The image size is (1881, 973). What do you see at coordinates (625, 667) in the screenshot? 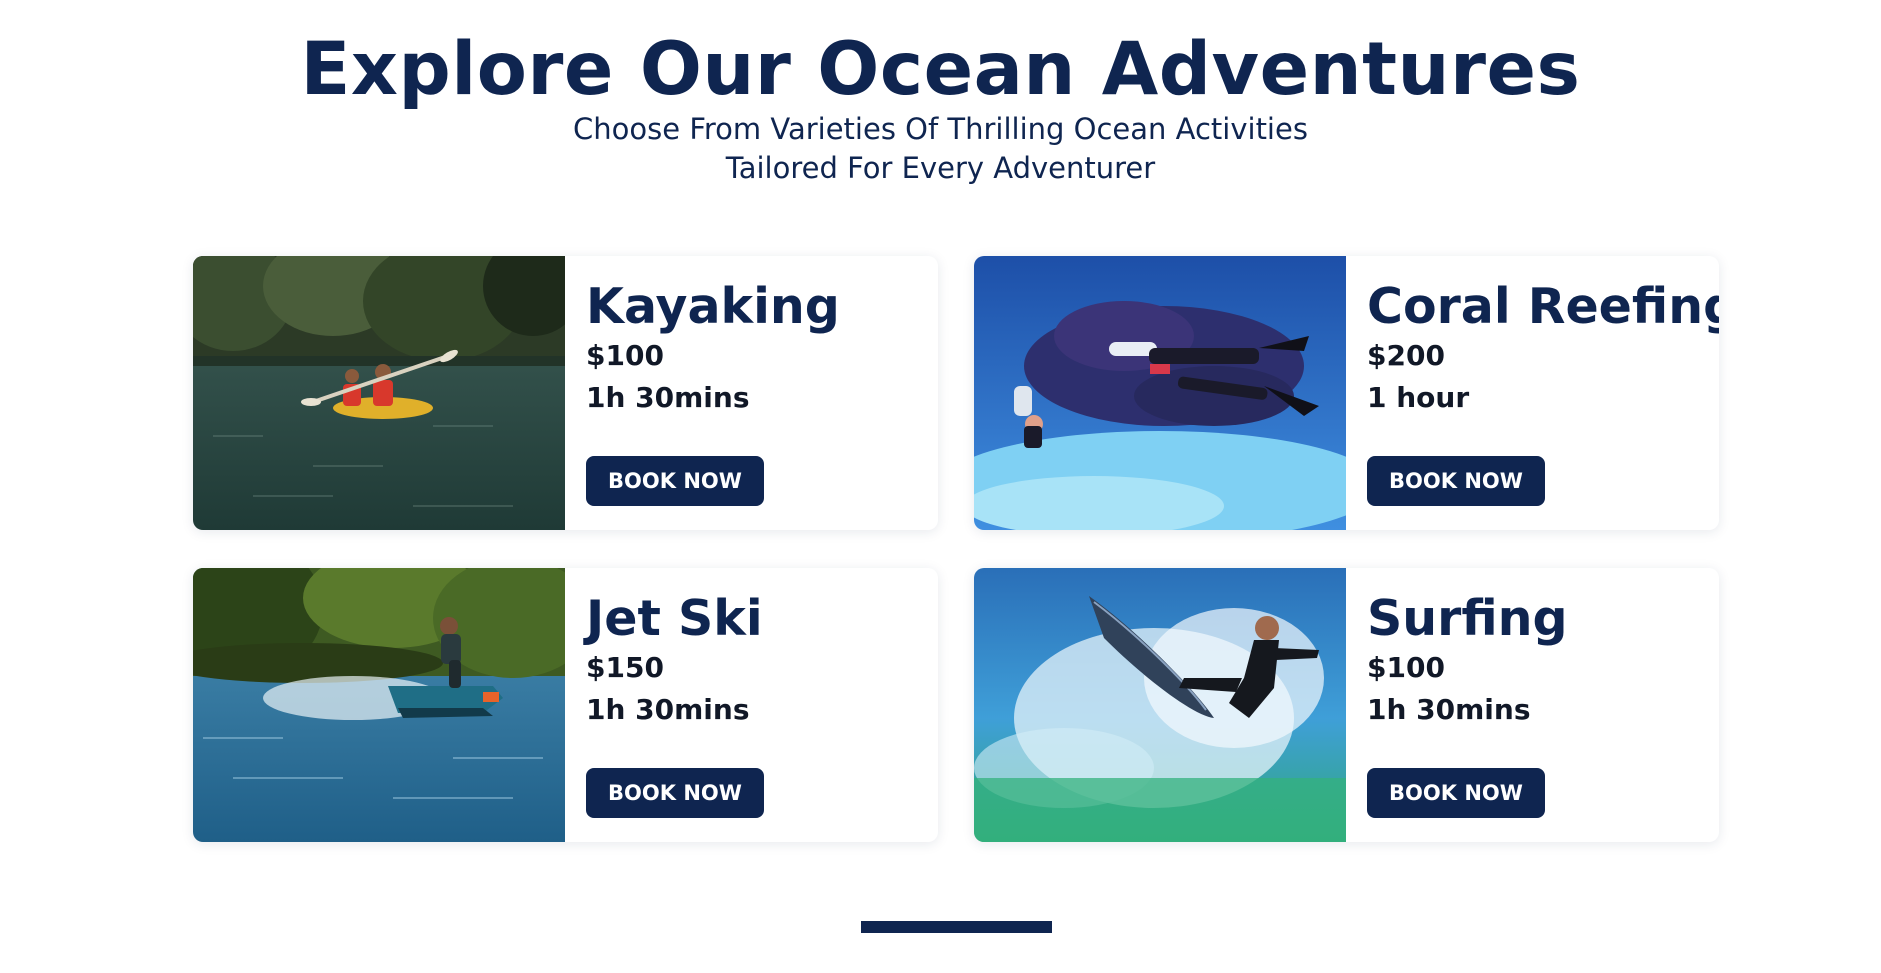
I see `activity-price: $150` at bounding box center [625, 667].